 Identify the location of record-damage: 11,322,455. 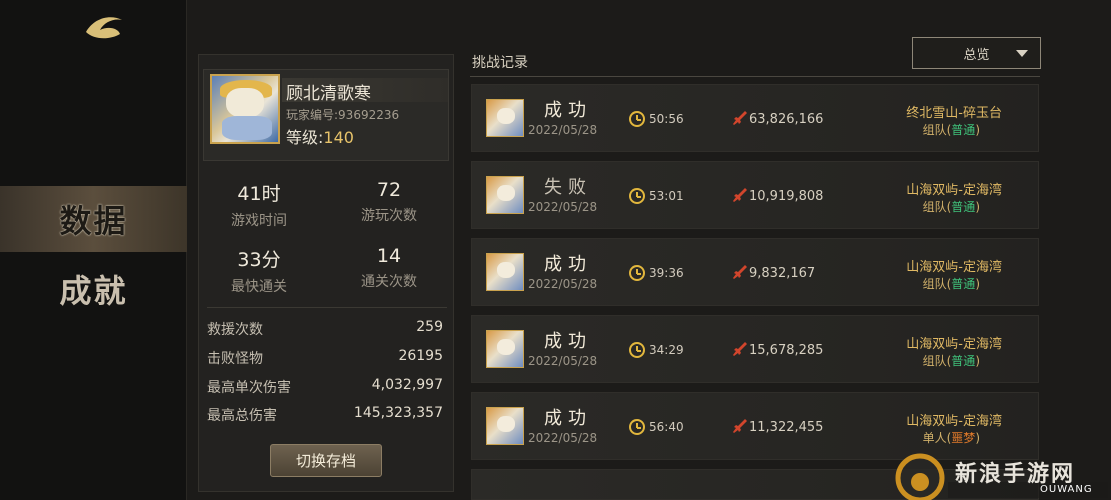
(786, 427).